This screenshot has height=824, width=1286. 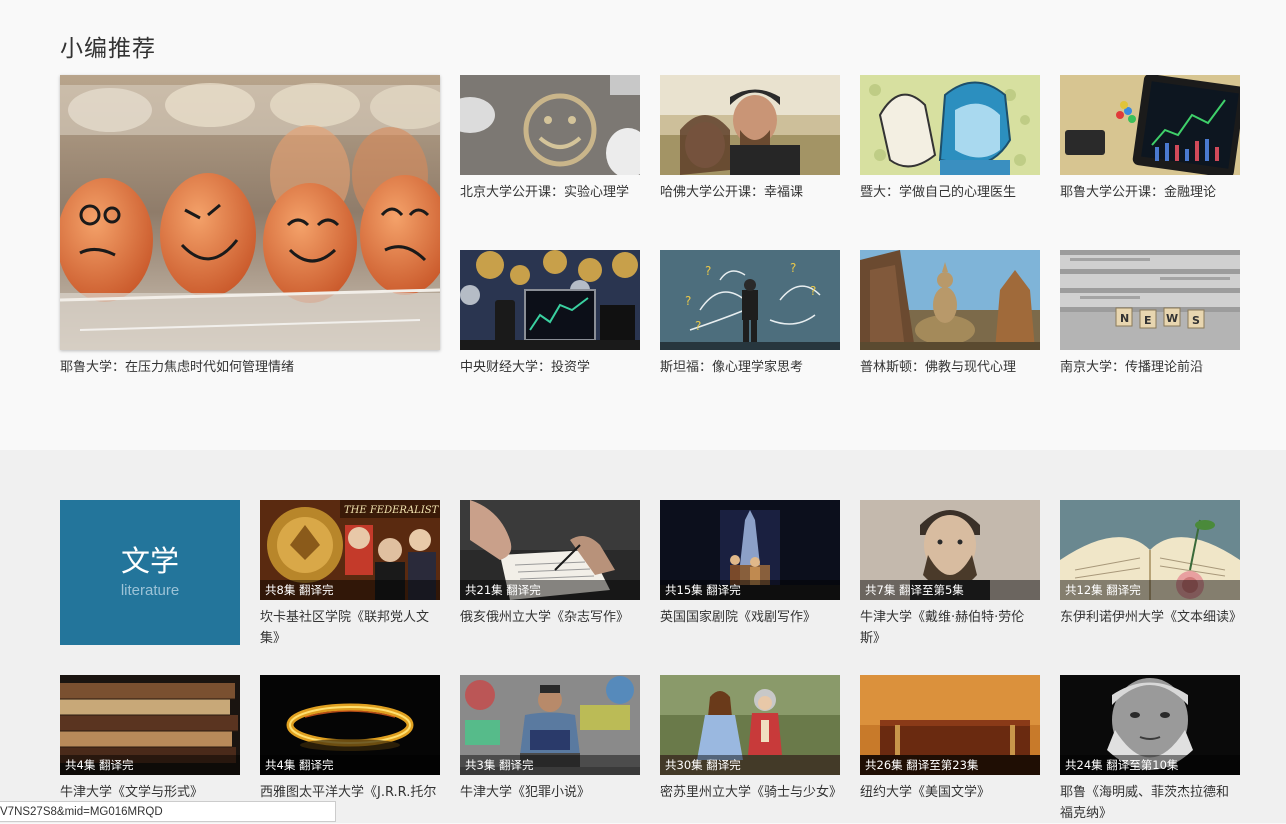 I want to click on episode-badge: 共8集 翻译完, so click(x=350, y=590).